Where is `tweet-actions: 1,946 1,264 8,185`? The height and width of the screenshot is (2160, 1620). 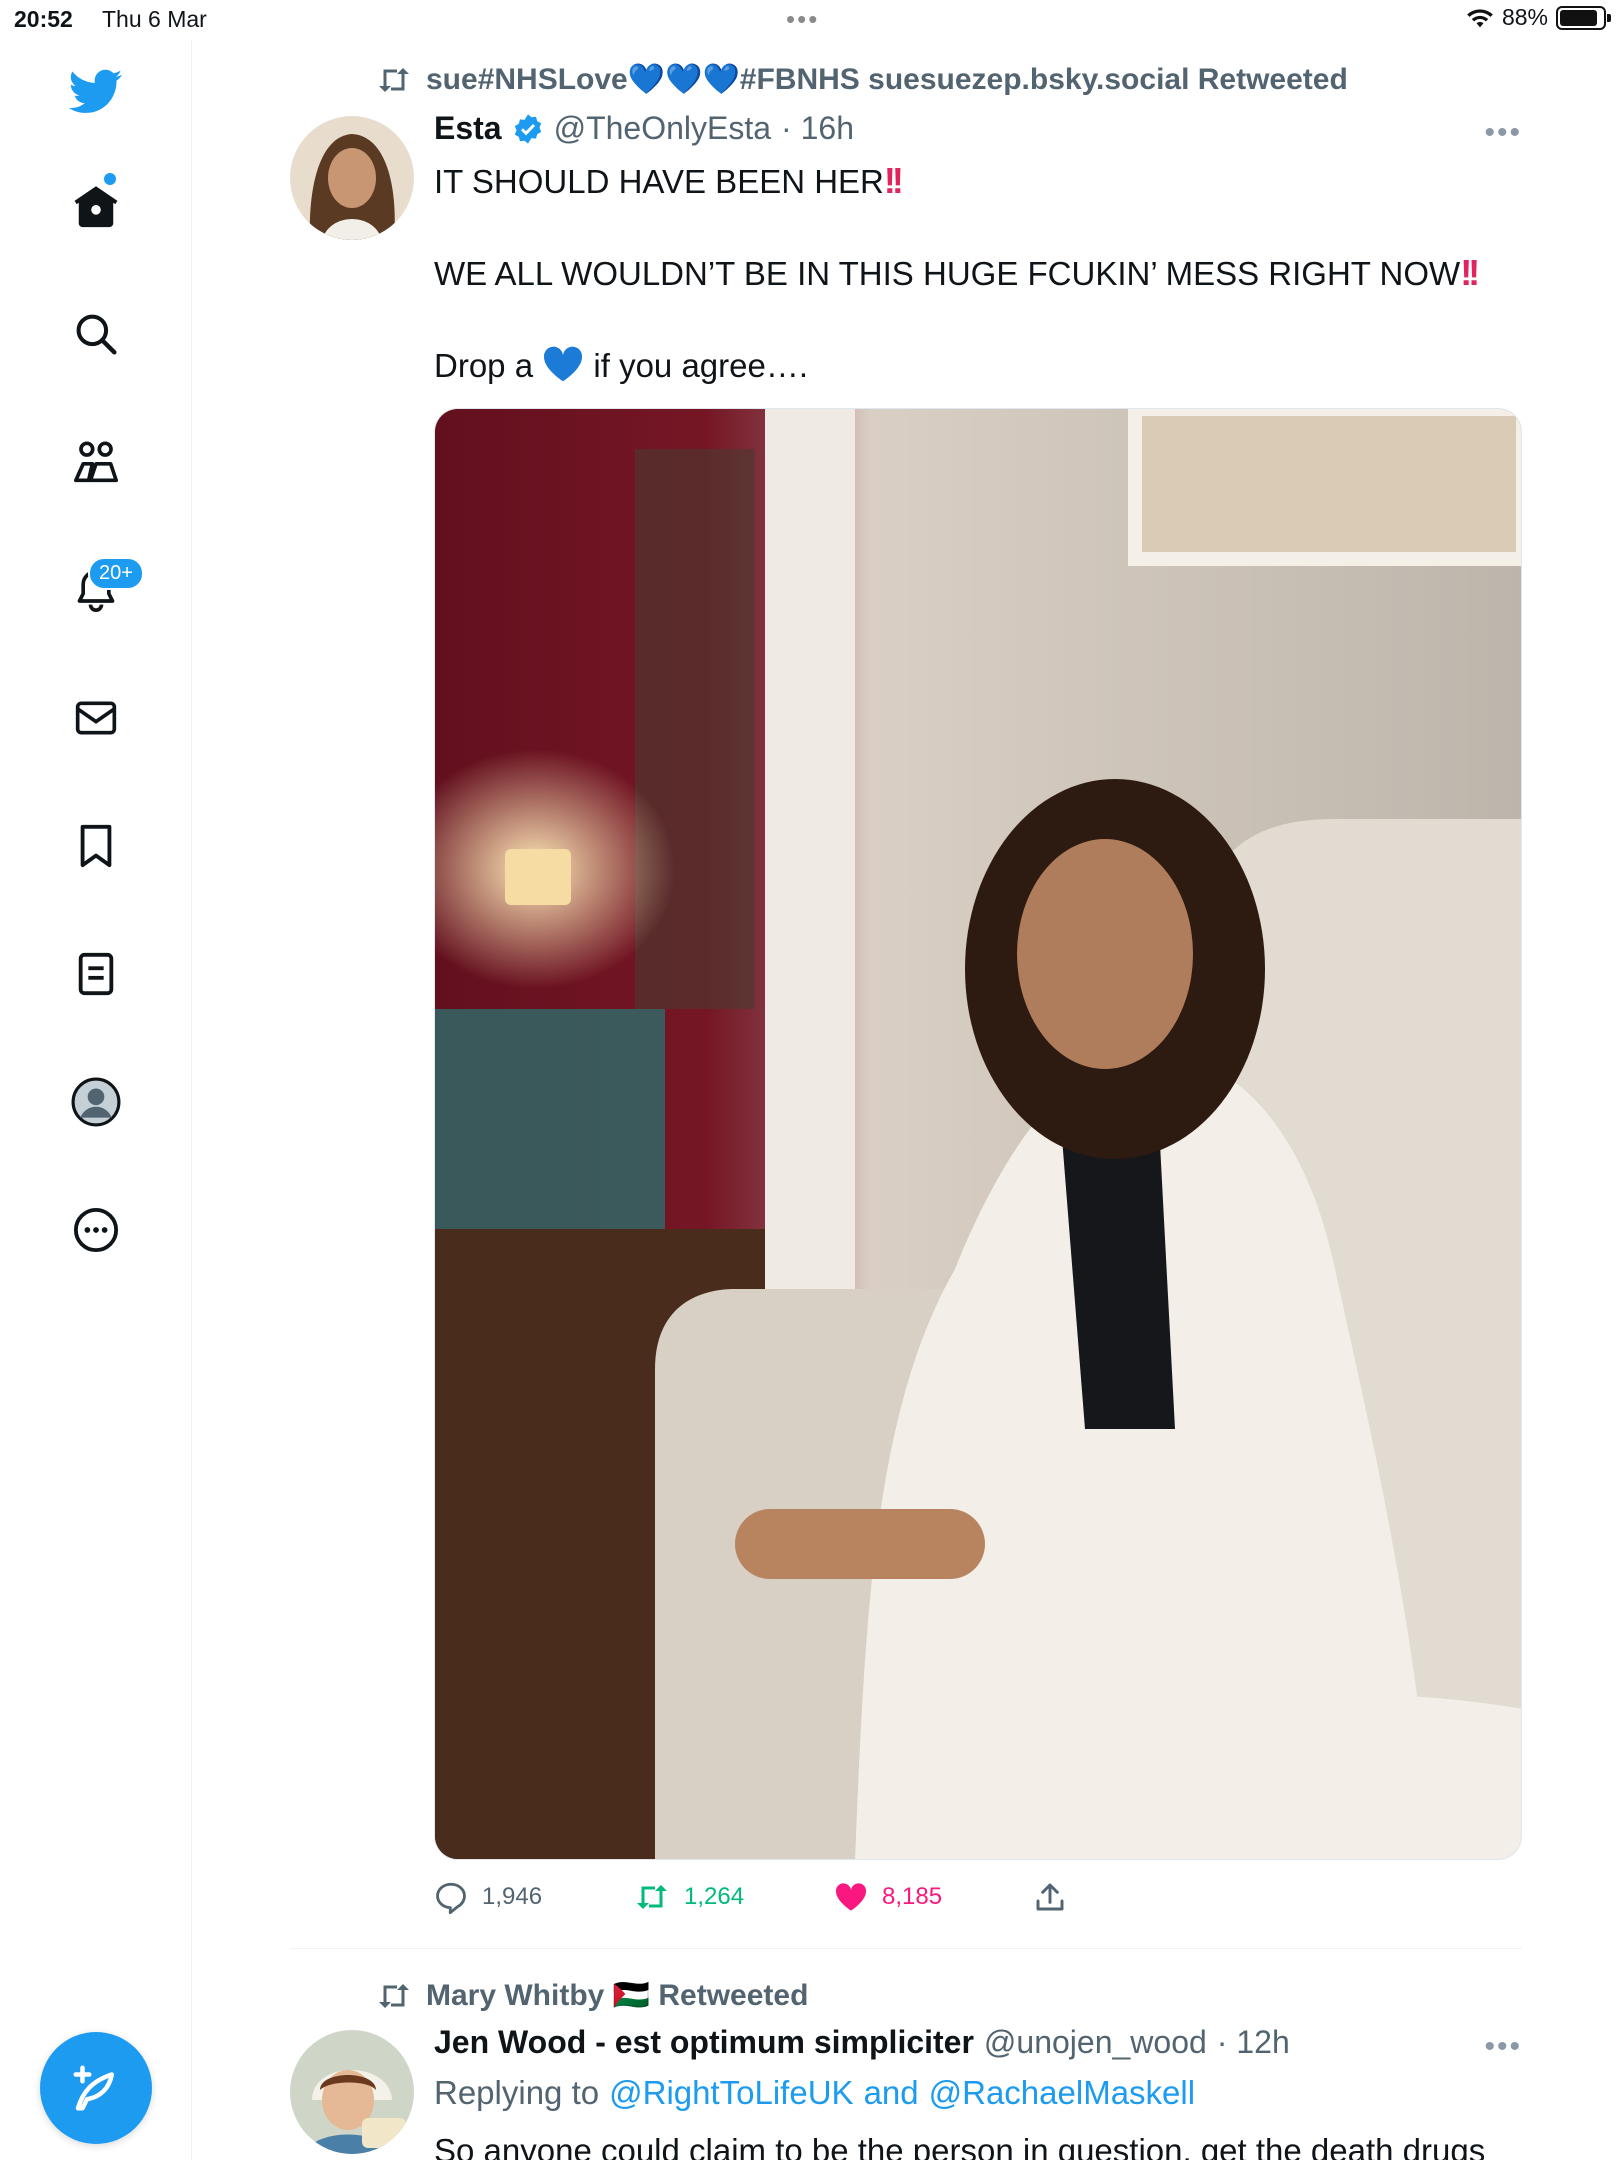 tweet-actions: 1,946 1,264 8,185 is located at coordinates (750, 1897).